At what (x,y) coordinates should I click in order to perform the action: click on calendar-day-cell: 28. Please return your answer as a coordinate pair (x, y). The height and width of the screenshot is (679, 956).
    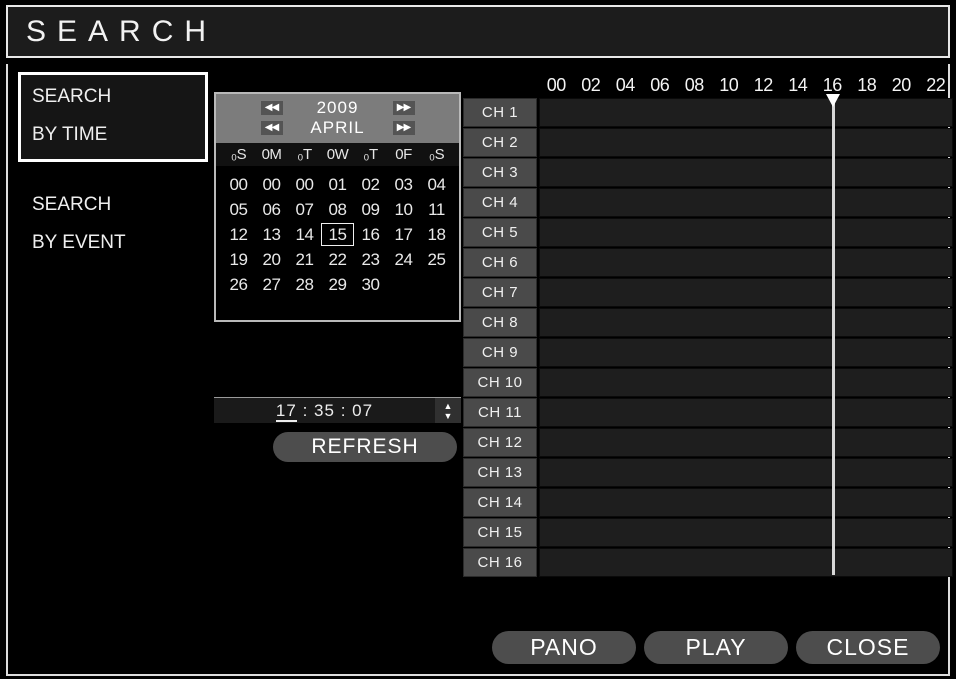
    Looking at the image, I should click on (304, 284).